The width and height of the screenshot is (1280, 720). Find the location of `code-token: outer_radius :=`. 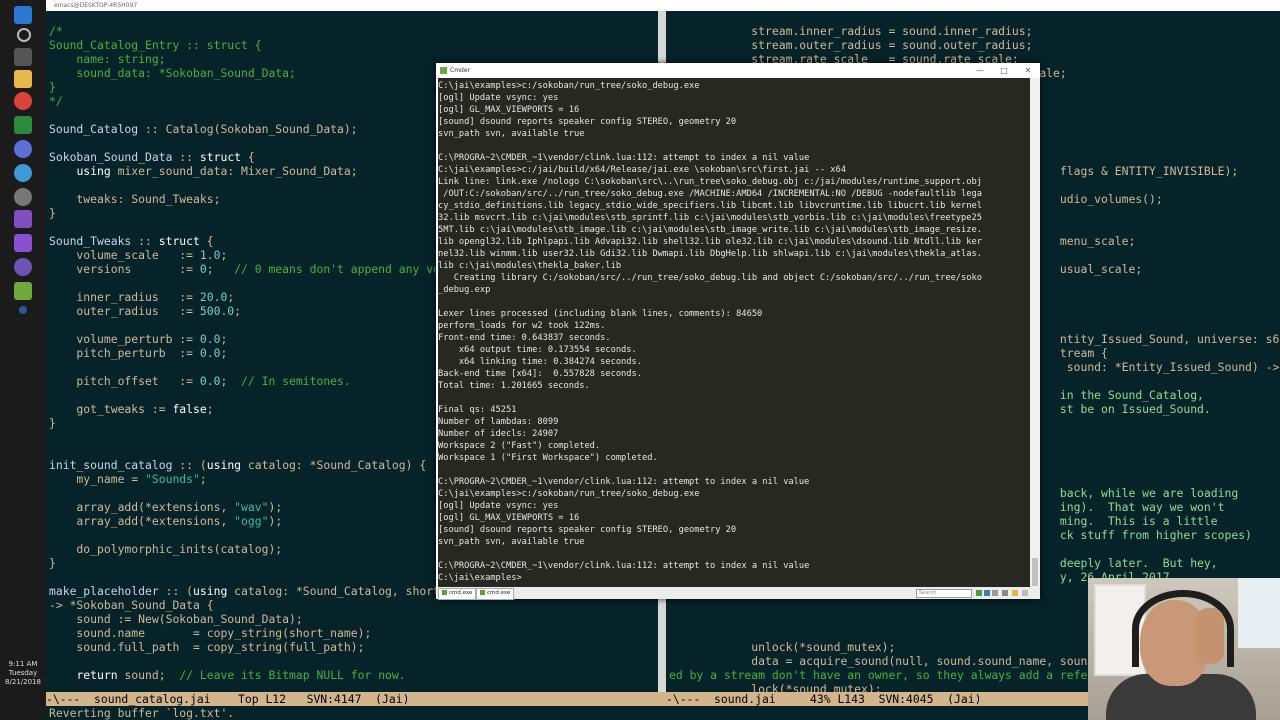

code-token: outer_radius := is located at coordinates (124, 311).